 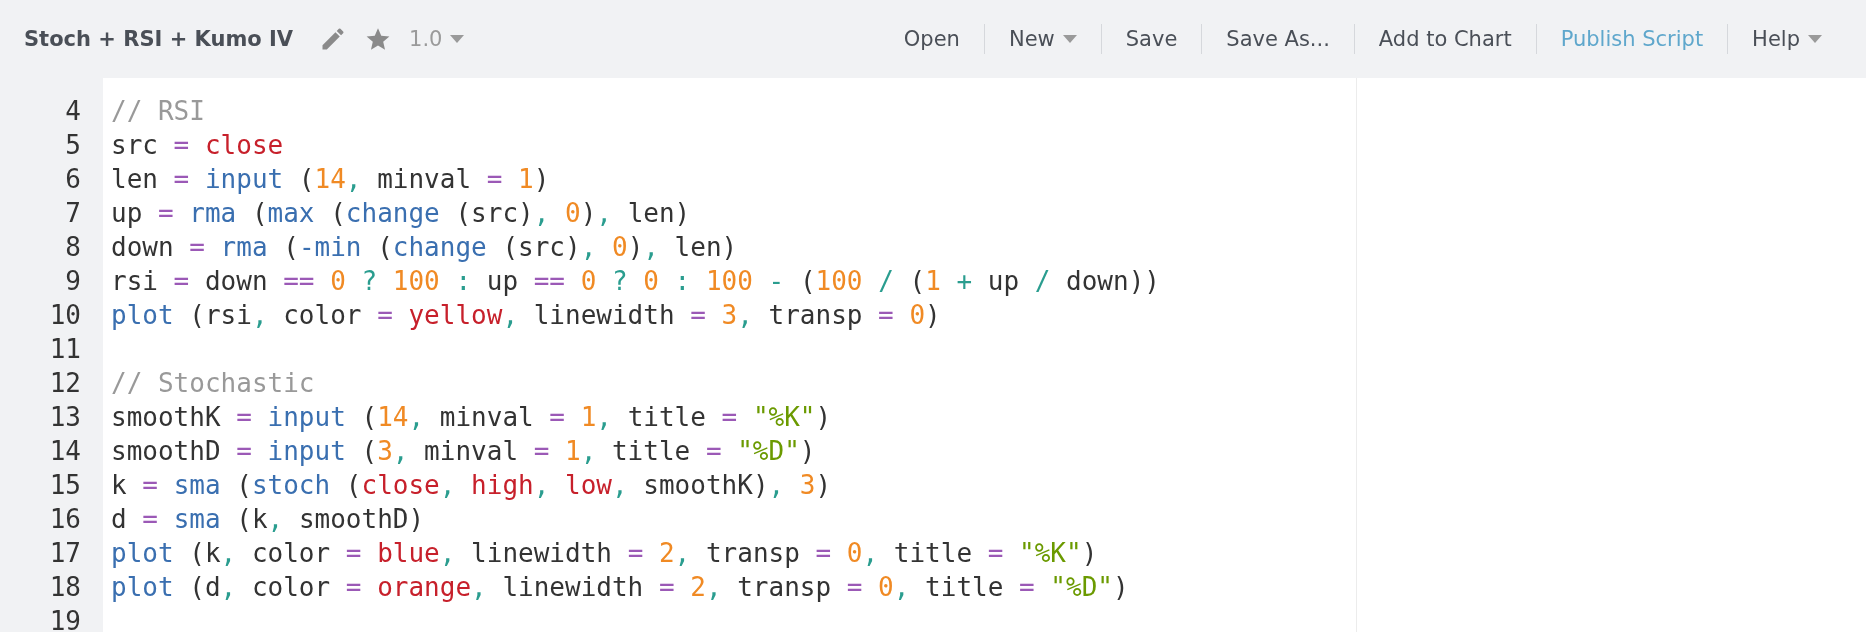 I want to click on menu-button: Add to Chart, so click(x=1445, y=39).